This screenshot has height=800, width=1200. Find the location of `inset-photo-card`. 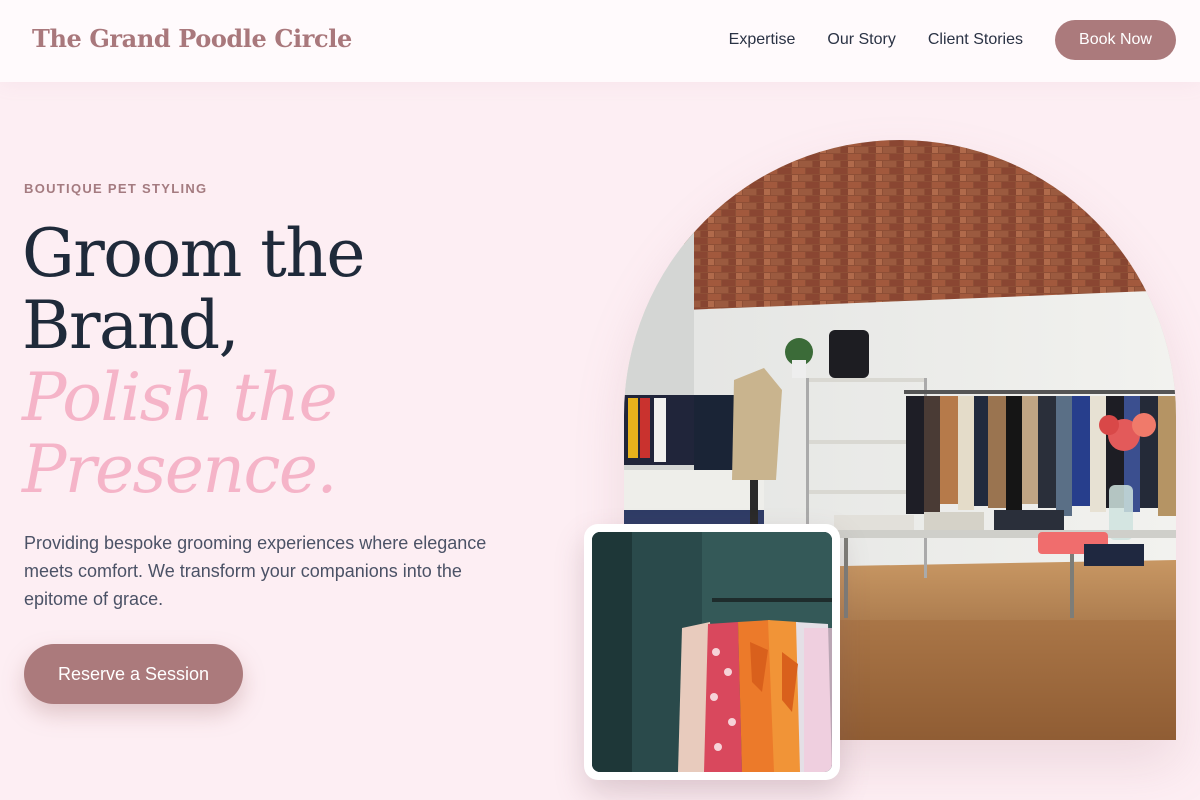

inset-photo-card is located at coordinates (712, 652).